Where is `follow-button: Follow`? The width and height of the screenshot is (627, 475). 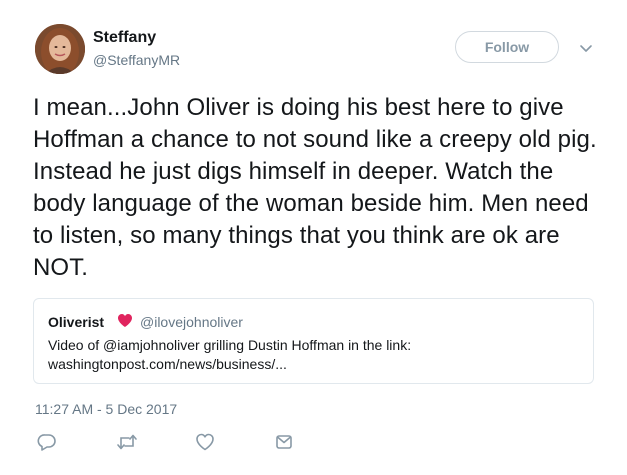 follow-button: Follow is located at coordinates (507, 47).